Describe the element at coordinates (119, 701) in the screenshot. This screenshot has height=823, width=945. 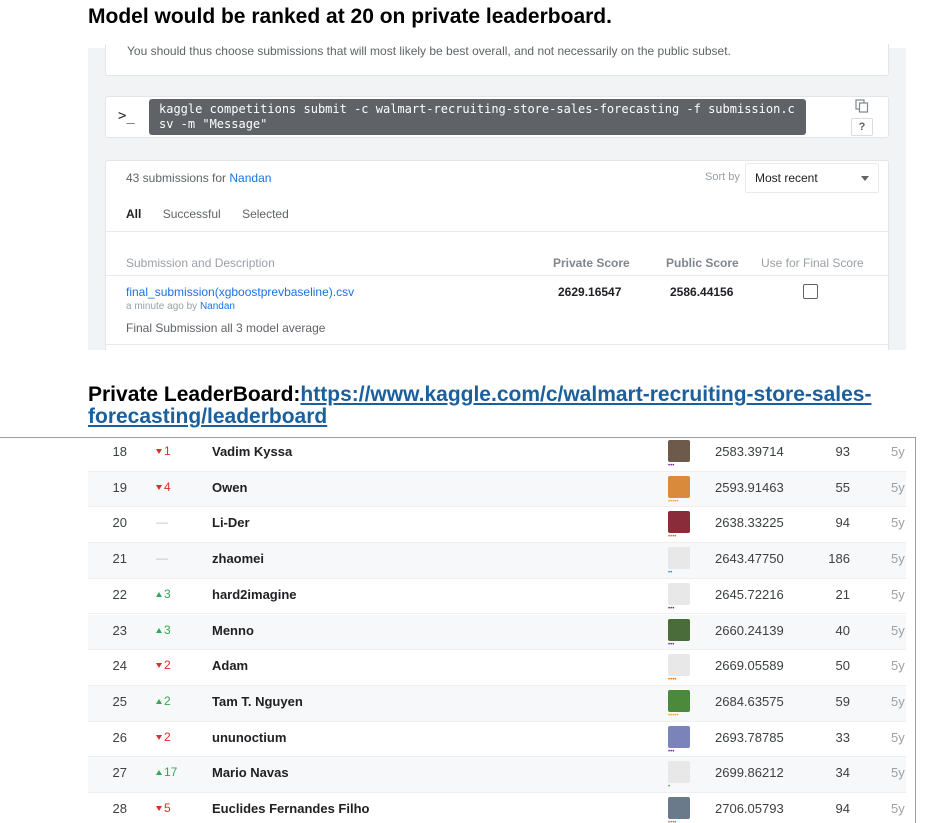
I see `rank-cell: 25` at that location.